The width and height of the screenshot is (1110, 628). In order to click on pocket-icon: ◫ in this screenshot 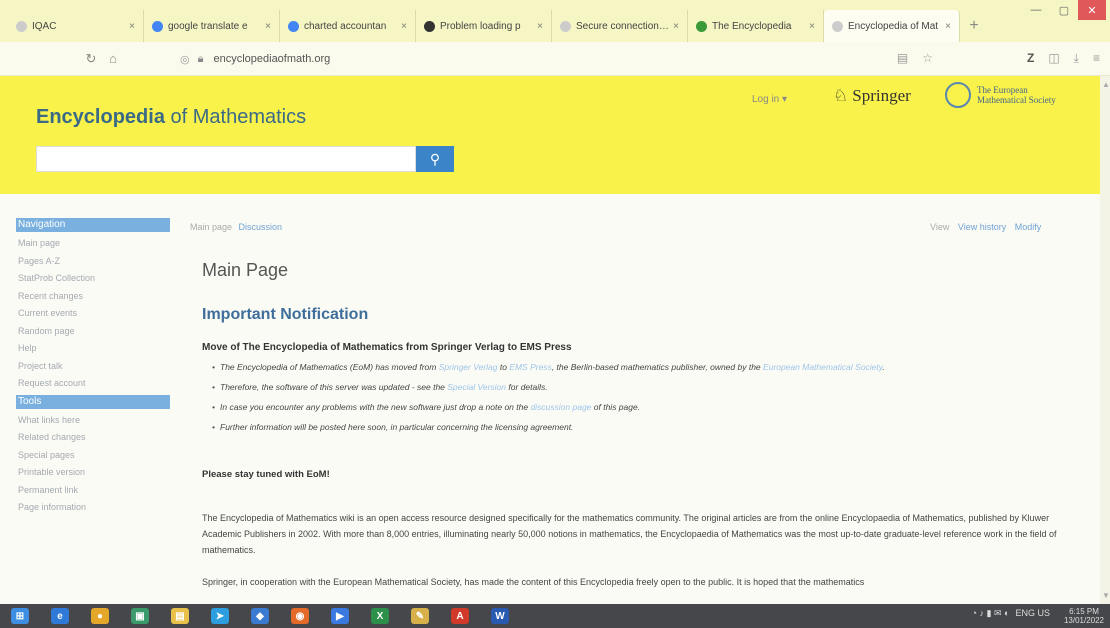, I will do `click(1053, 58)`.